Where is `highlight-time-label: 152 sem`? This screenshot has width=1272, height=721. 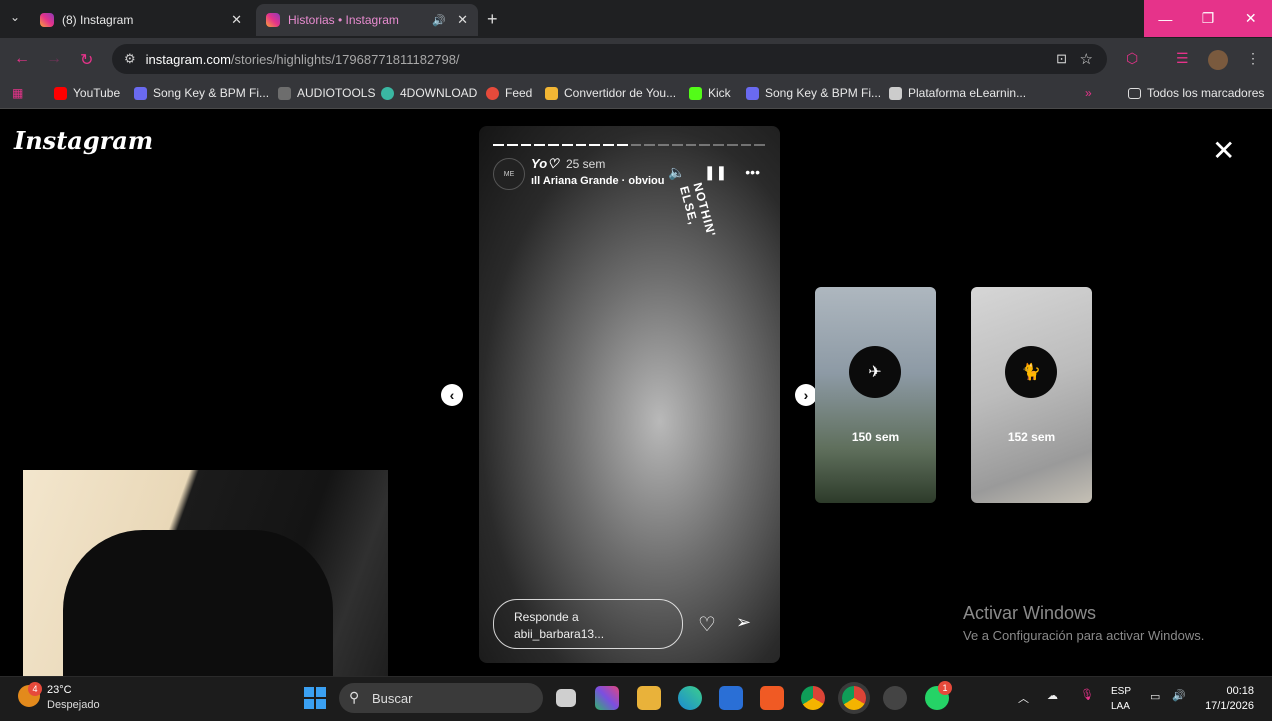
highlight-time-label: 152 sem is located at coordinates (1031, 437).